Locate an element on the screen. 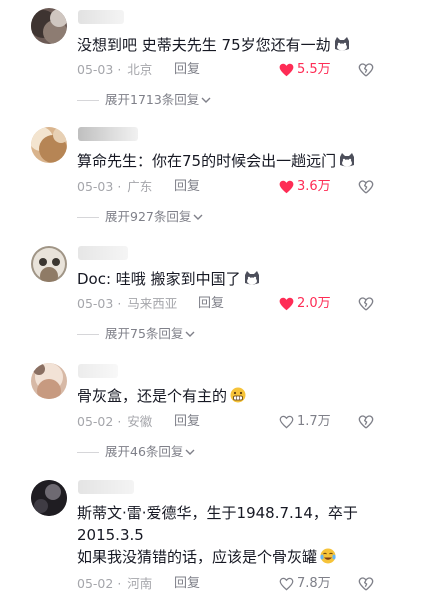 The width and height of the screenshot is (426, 614). comment-meta: 05-03 · 广东 is located at coordinates (114, 187).